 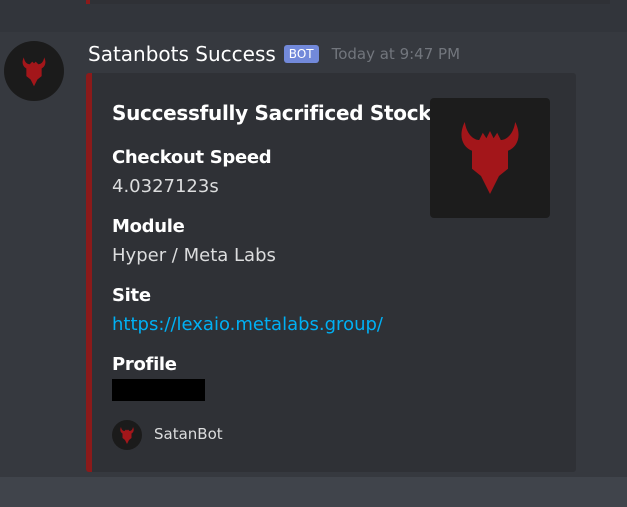 What do you see at coordinates (301, 54) in the screenshot?
I see `bot-tag: BOT` at bounding box center [301, 54].